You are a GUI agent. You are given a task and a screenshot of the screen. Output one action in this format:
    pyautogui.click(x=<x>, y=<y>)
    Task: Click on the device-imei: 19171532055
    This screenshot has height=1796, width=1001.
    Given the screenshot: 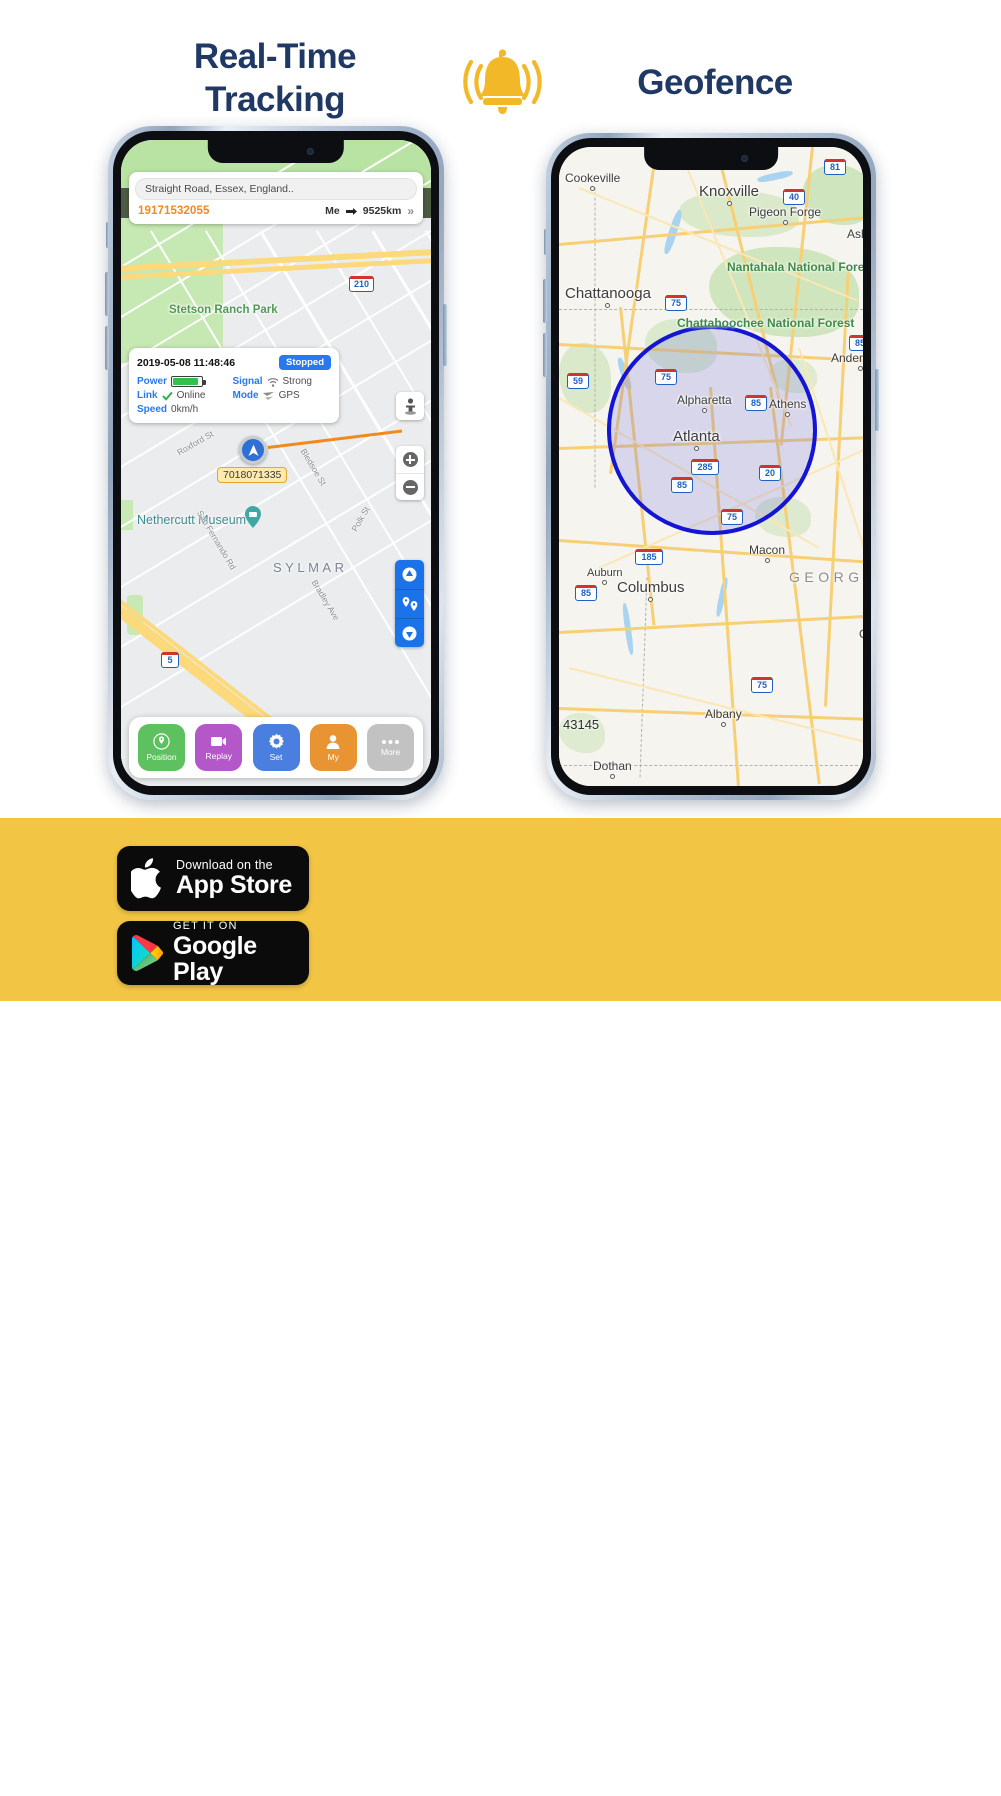 What is the action you would take?
    pyautogui.click(x=173, y=211)
    